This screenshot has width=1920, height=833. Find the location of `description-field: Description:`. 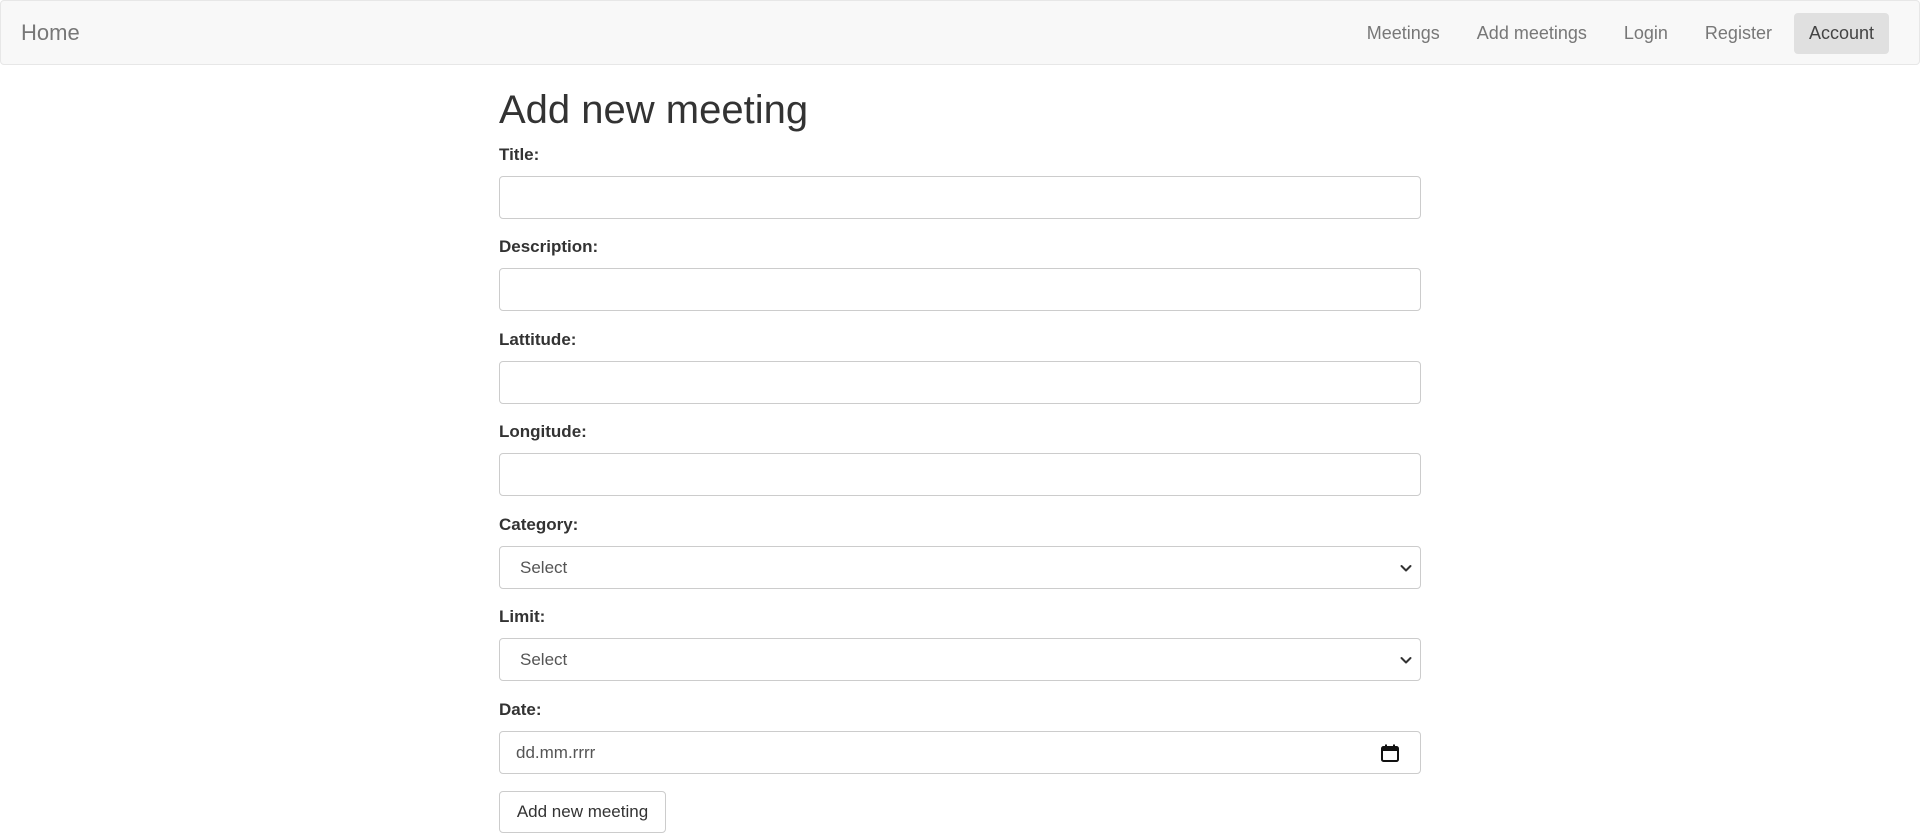

description-field: Description: is located at coordinates (960, 274).